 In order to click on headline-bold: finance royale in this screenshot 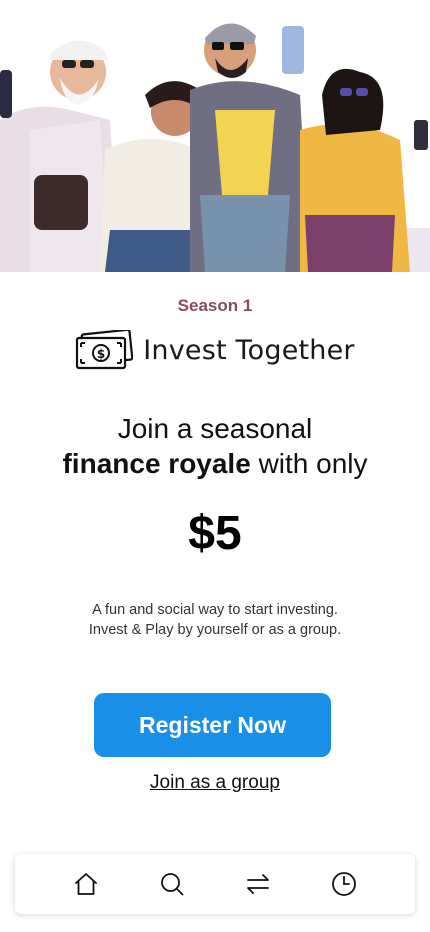, I will do `click(156, 463)`.